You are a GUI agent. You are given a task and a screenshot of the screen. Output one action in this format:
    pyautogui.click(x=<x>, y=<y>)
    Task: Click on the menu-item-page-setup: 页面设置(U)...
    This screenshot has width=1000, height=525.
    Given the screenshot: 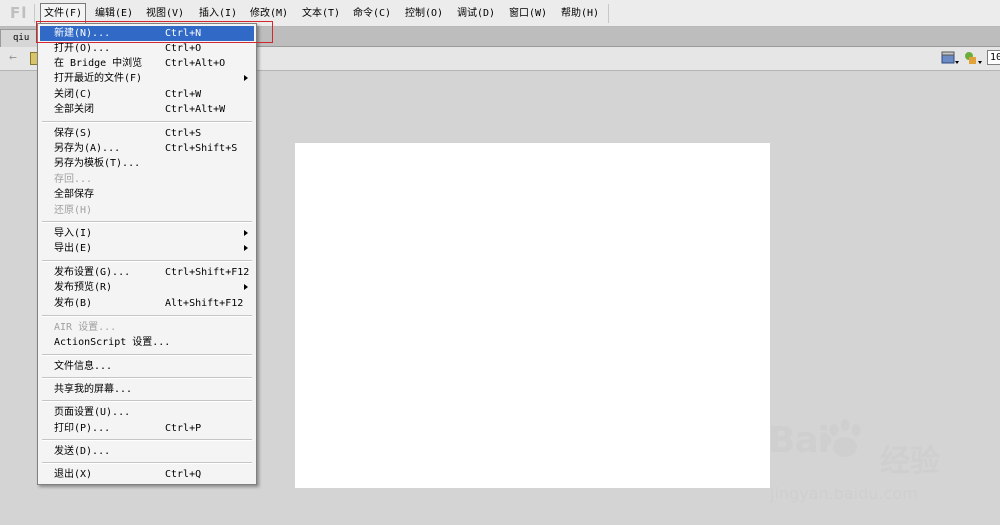 What is the action you would take?
    pyautogui.click(x=147, y=412)
    